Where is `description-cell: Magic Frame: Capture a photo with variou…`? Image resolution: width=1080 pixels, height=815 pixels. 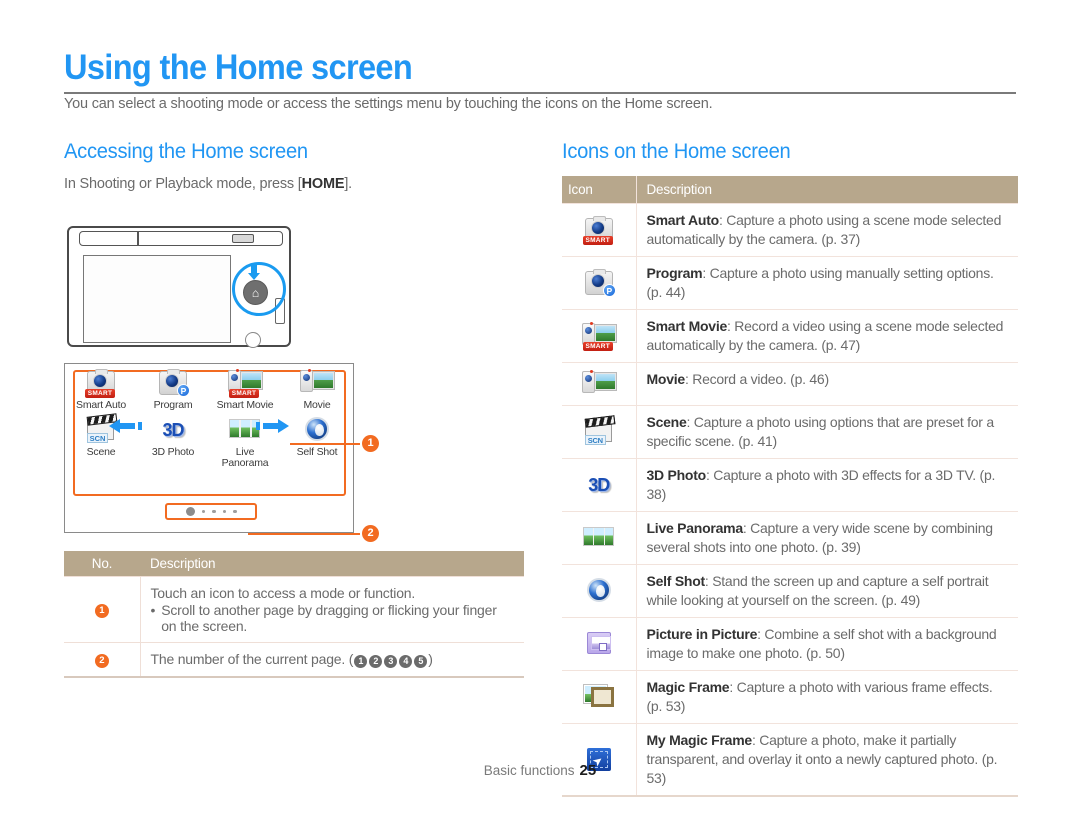
description-cell: Magic Frame: Capture a photo with variou… is located at coordinates (827, 697).